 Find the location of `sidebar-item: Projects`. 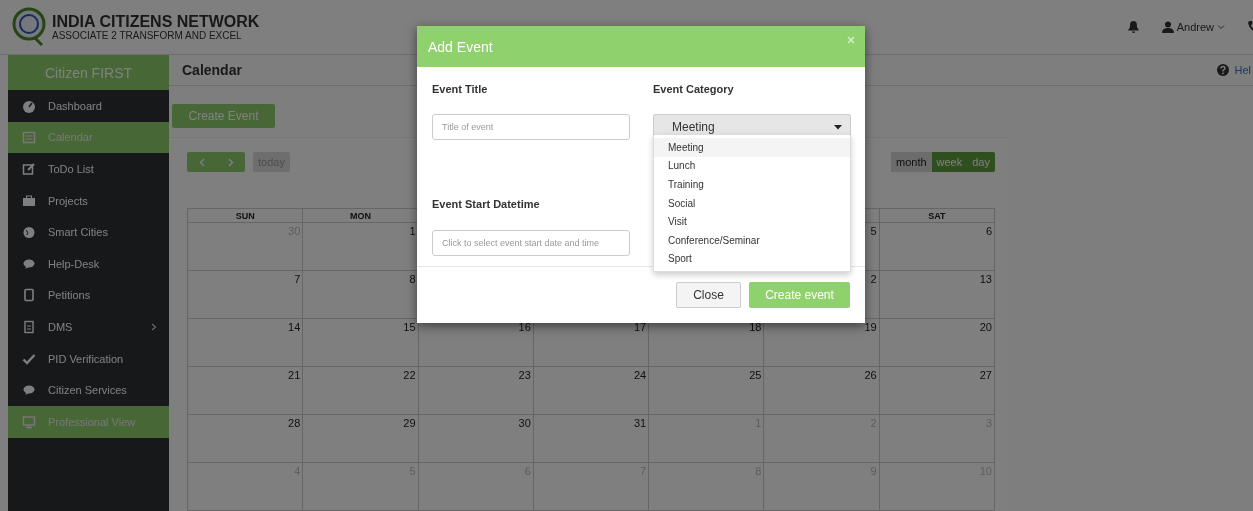

sidebar-item: Projects is located at coordinates (88, 200).